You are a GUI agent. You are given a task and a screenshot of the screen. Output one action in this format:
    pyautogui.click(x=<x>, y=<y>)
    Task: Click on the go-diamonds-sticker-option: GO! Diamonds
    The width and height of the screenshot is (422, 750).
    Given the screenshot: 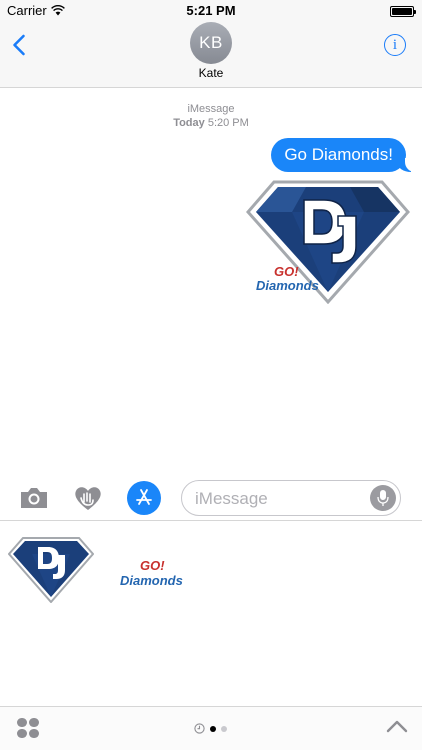 What is the action you would take?
    pyautogui.click(x=159, y=573)
    